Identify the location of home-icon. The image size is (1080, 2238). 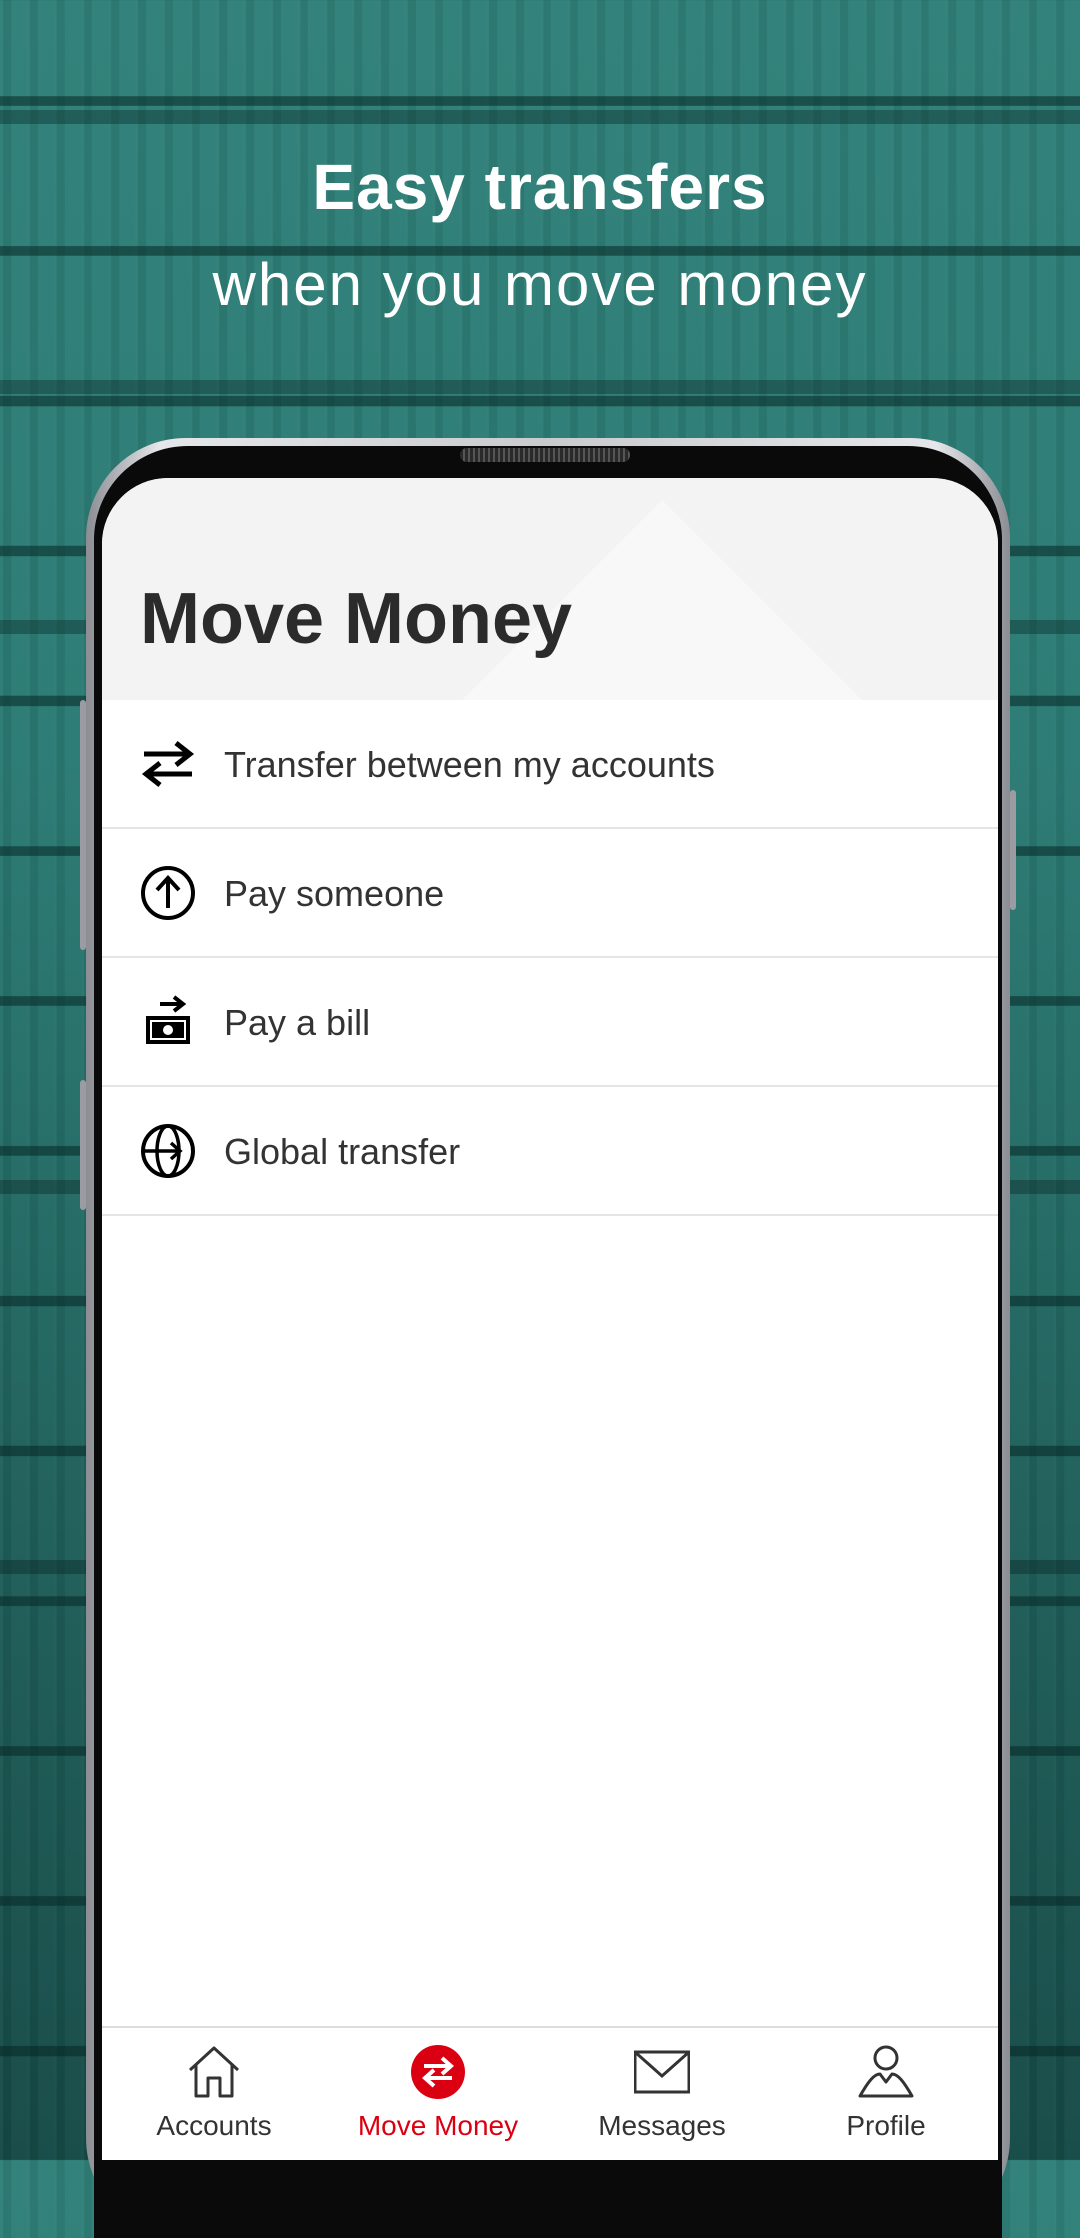
(214, 2072).